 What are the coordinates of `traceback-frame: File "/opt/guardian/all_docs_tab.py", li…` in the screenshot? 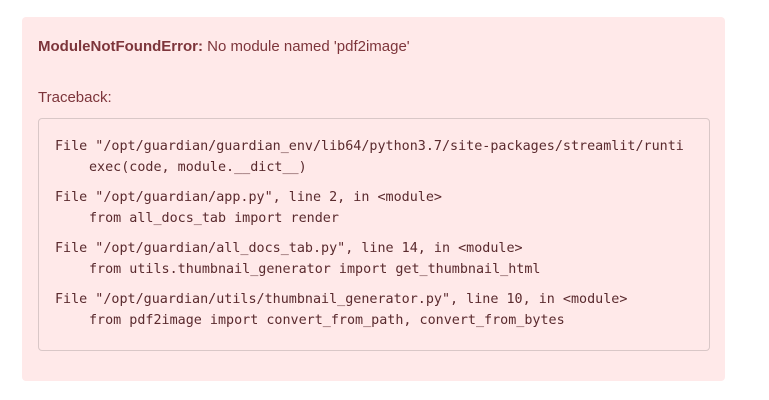 It's located at (382, 259).